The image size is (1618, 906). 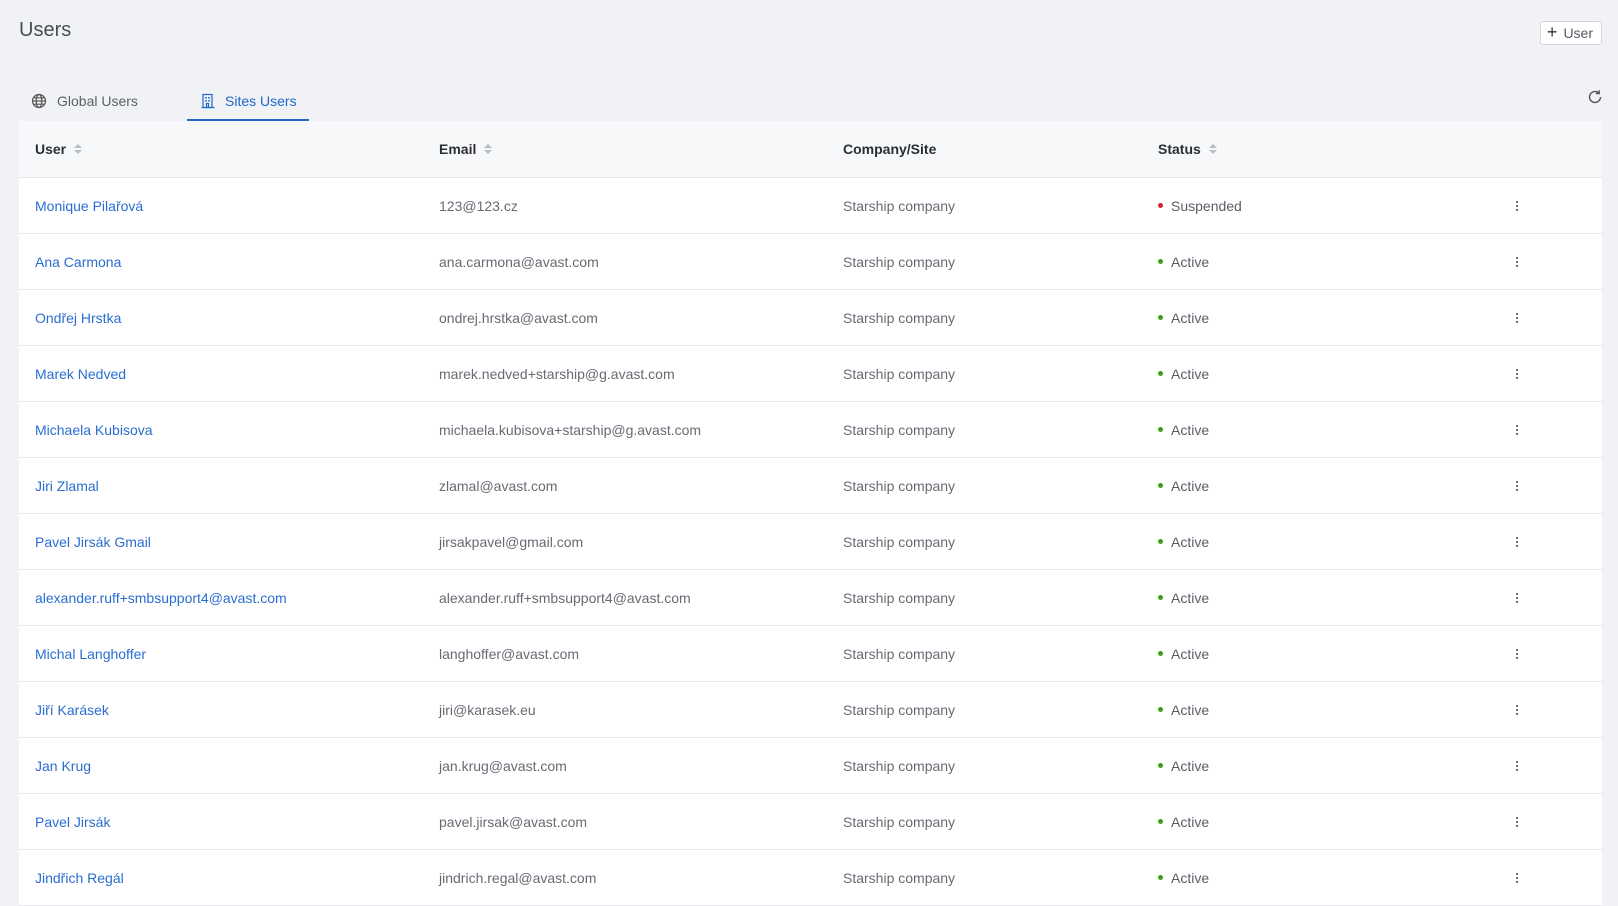 What do you see at coordinates (511, 541) in the screenshot?
I see `user-email: jirsakpavel@gmail.com` at bounding box center [511, 541].